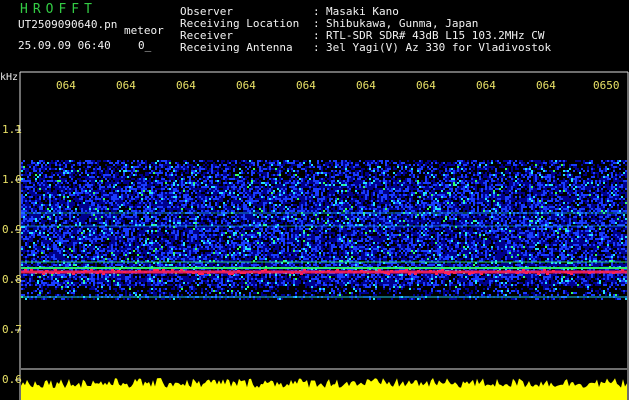  I want to click on signal-level-meter, so click(324, 389).